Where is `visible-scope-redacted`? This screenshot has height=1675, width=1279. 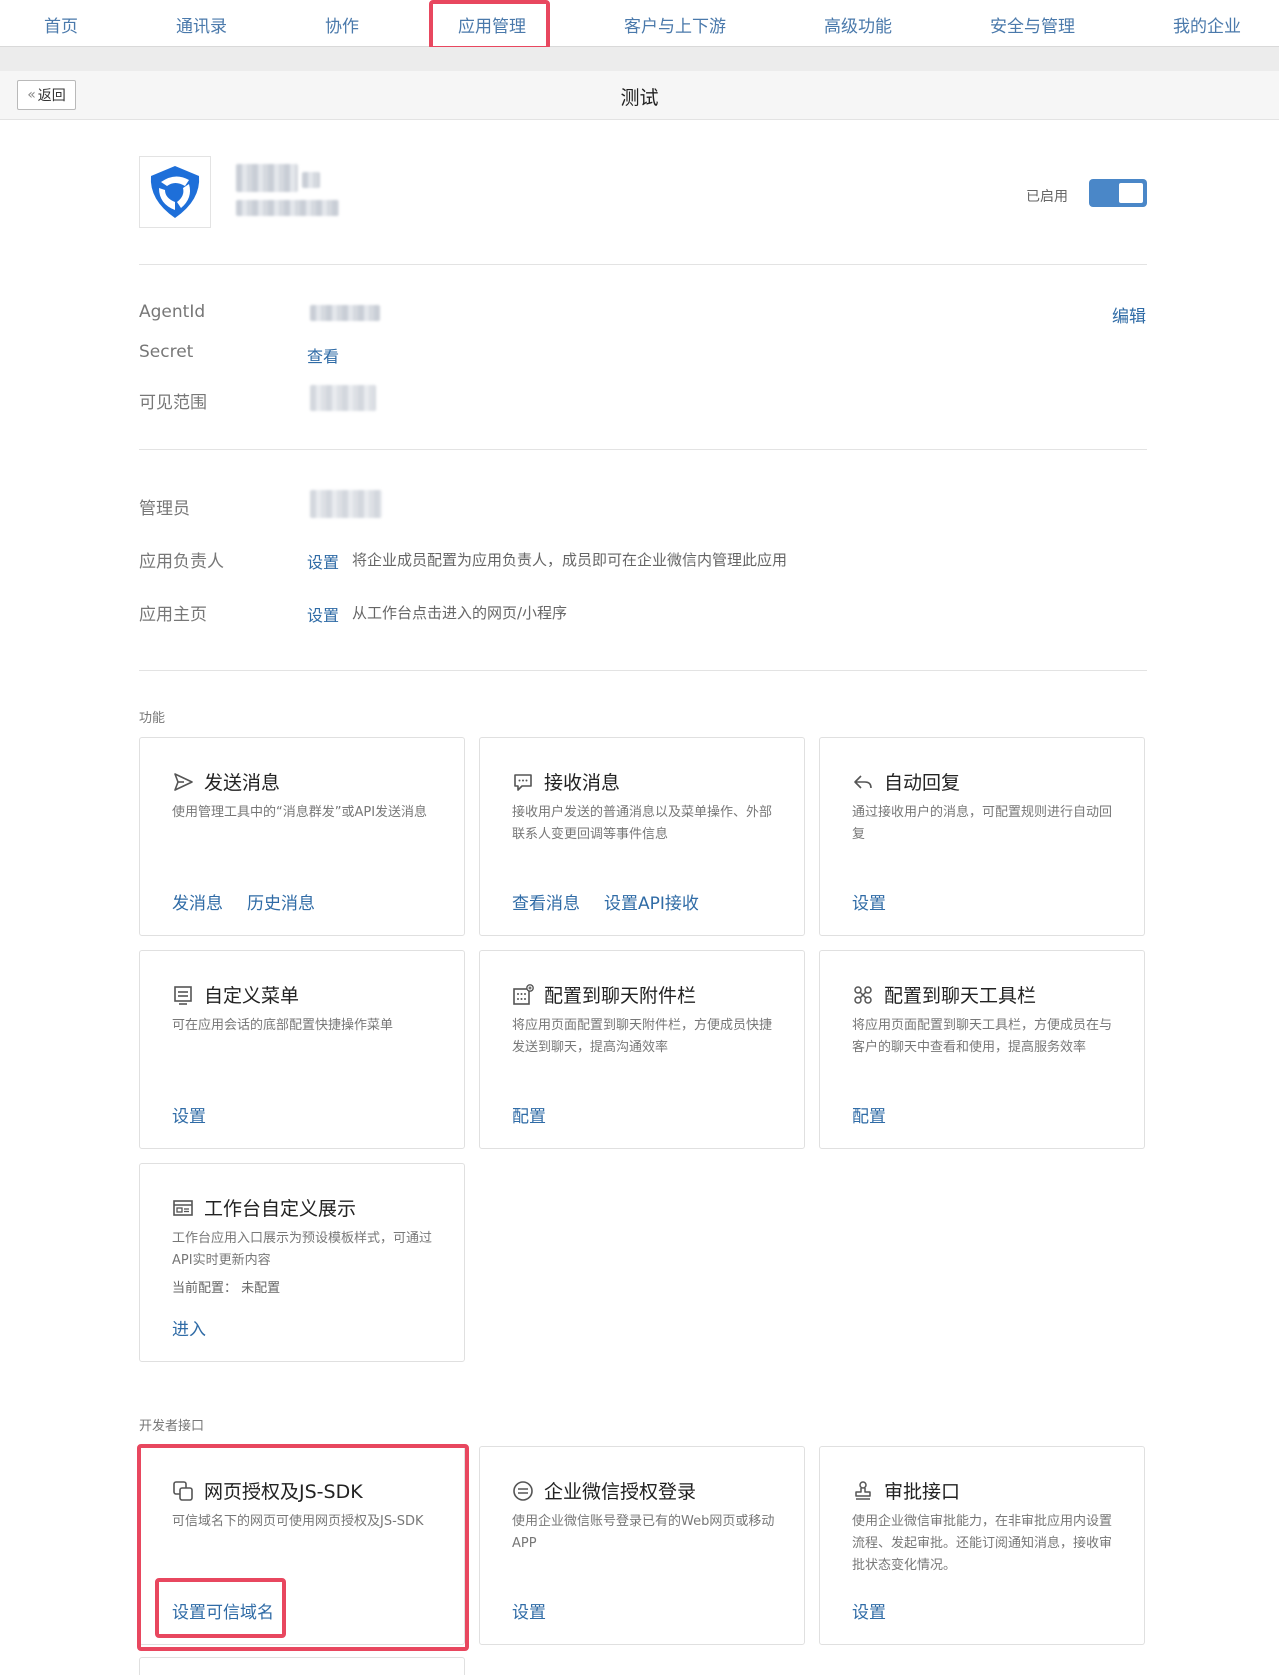
visible-scope-redacted is located at coordinates (343, 398).